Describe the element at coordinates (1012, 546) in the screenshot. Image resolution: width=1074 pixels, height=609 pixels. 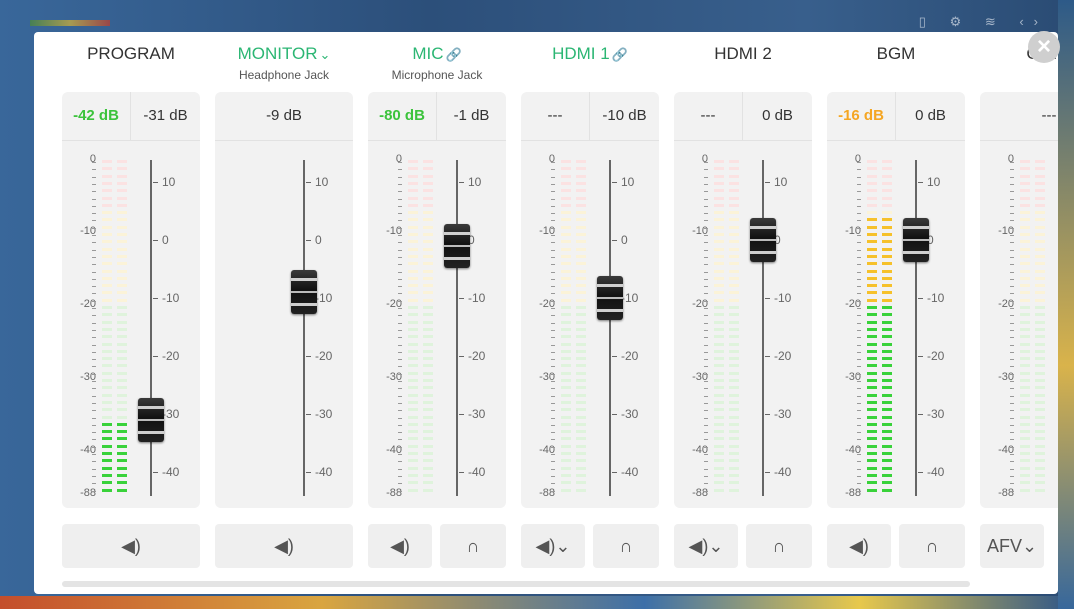
I see `afv-button: AFV⌄` at that location.